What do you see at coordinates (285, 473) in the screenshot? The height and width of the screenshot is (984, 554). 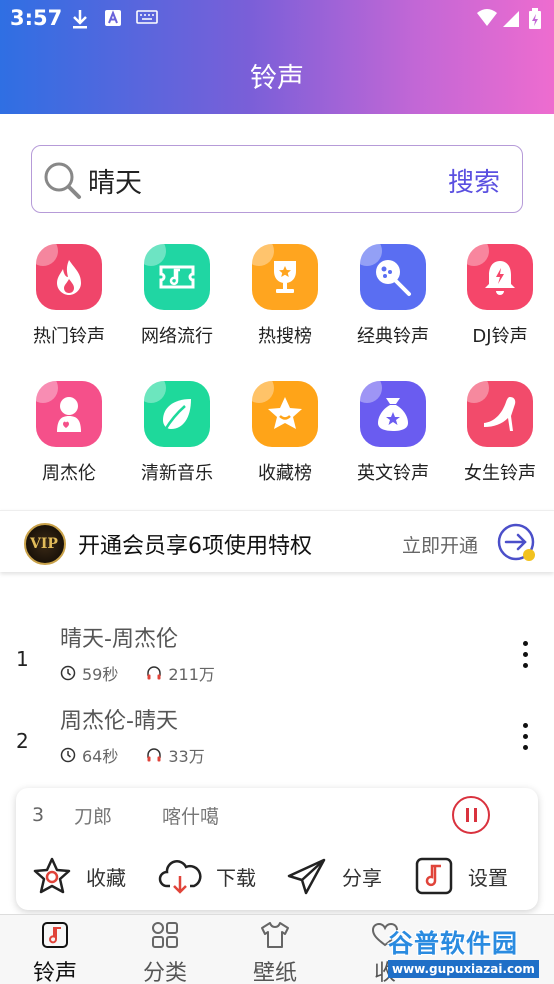 I see `category-label: 收藏榜` at bounding box center [285, 473].